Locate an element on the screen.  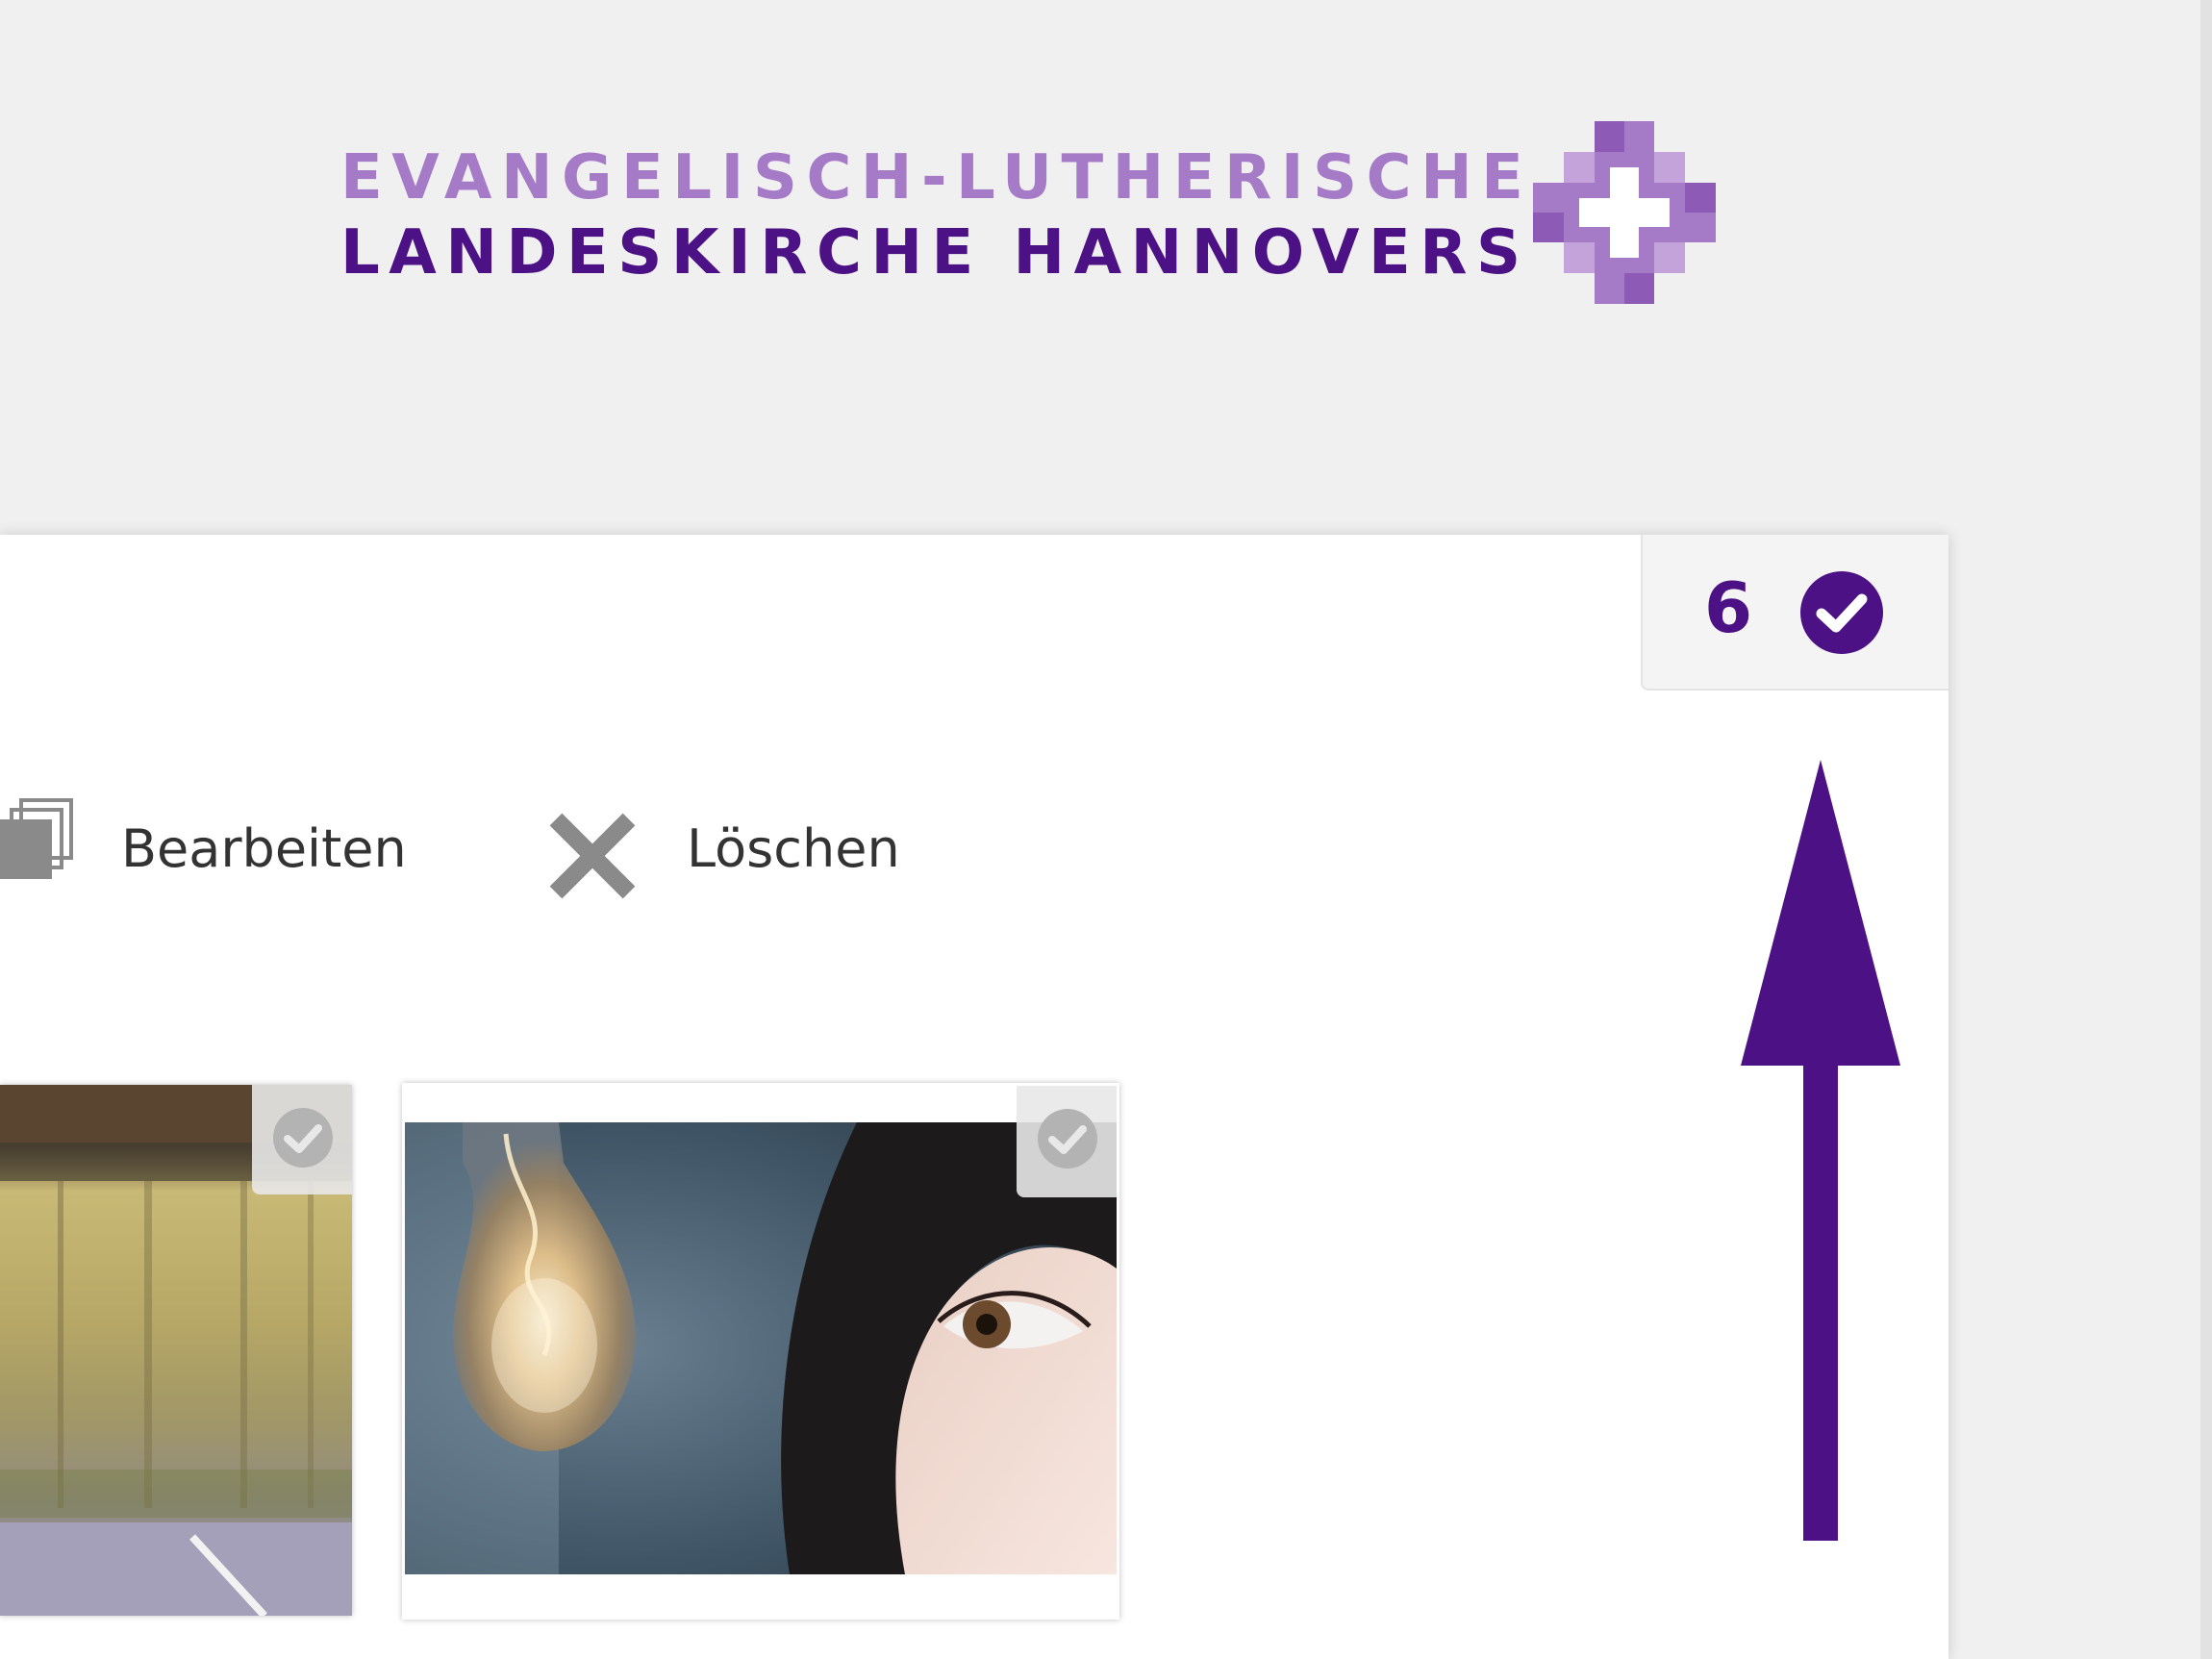
logo-line-1: EVANGELISCH-LUTHERISCHE is located at coordinates (936, 178).